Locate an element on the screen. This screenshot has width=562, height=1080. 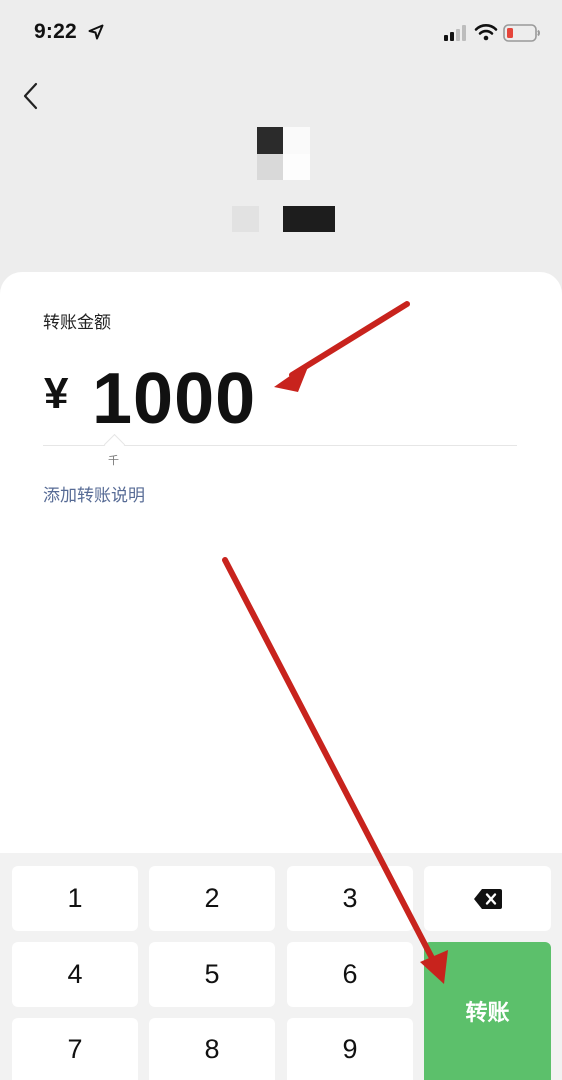
key-8: 8 is located at coordinates (212, 1049).